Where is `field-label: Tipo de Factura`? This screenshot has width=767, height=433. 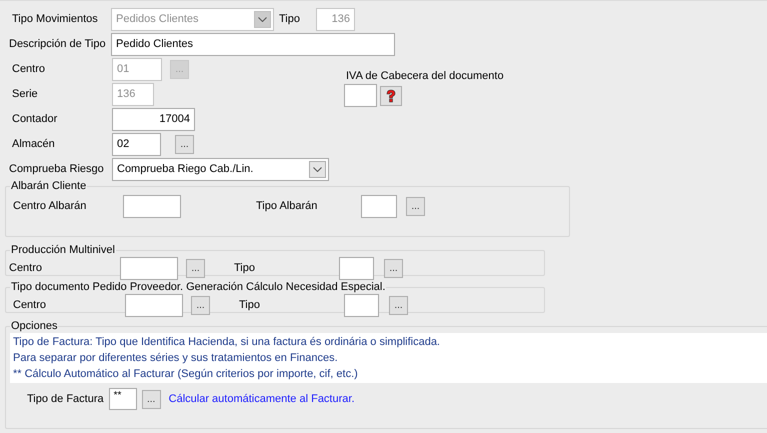 field-label: Tipo de Factura is located at coordinates (65, 399).